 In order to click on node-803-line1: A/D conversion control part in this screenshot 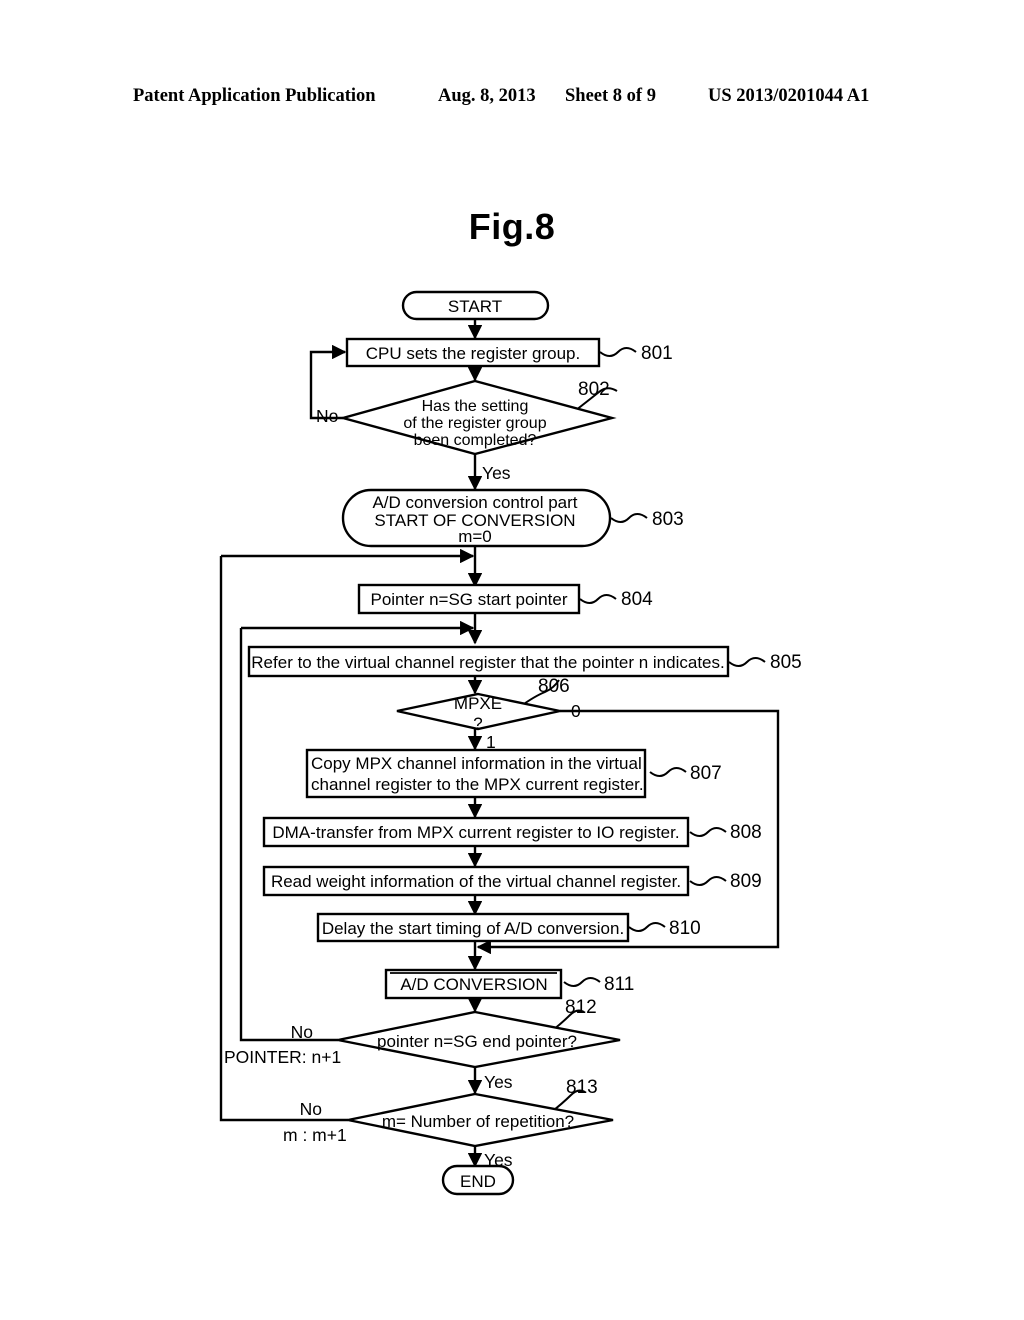, I will do `click(474, 502)`.